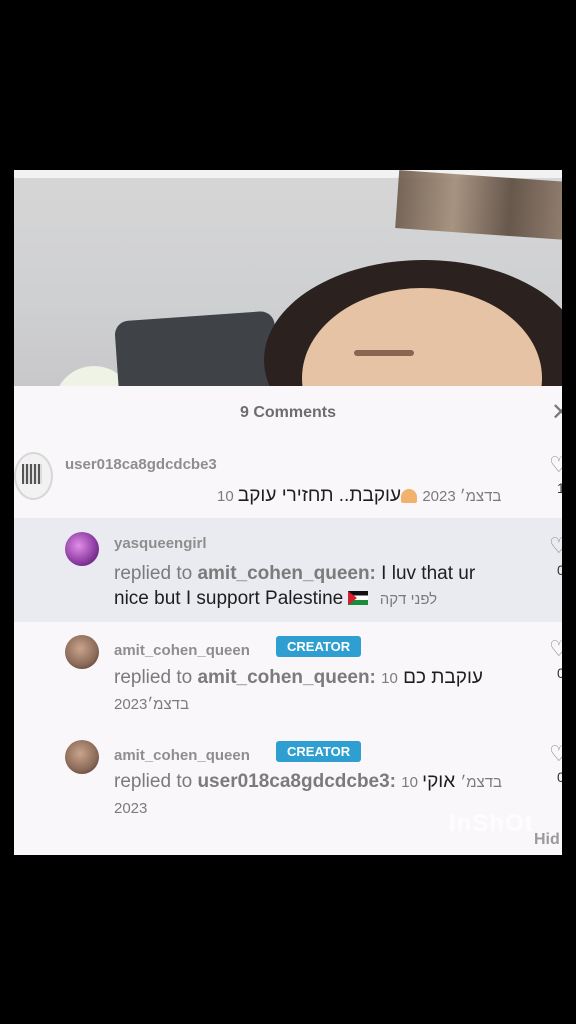 The height and width of the screenshot is (1024, 576). Describe the element at coordinates (151, 704) in the screenshot. I see `comment-date: בדצמ׳2023` at that location.